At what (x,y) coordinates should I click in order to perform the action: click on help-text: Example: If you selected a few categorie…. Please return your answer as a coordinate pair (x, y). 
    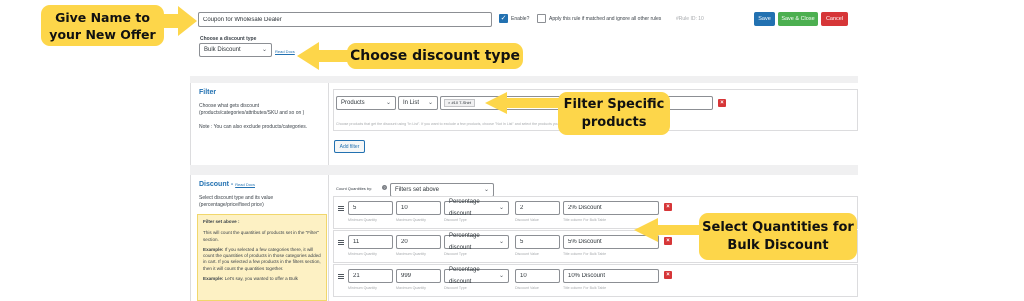
    Looking at the image, I should click on (262, 259).